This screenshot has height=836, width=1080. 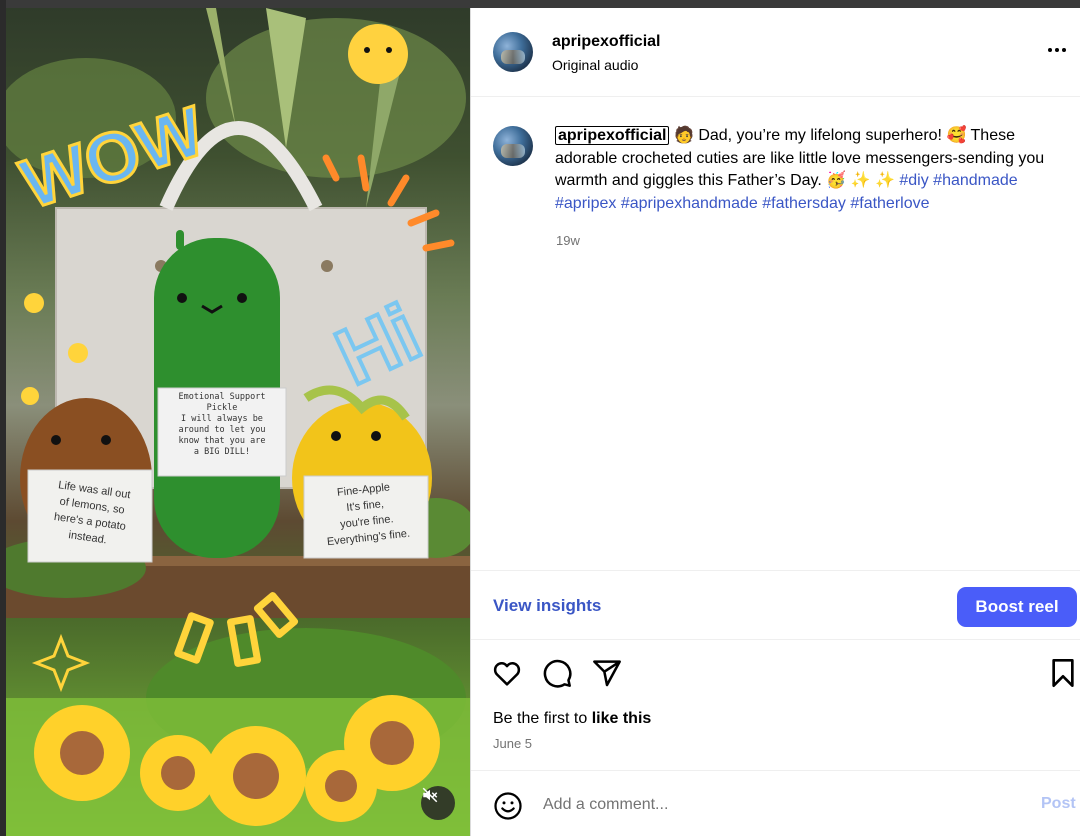 I want to click on hashtag-fathersday: #fathersday, so click(x=804, y=203).